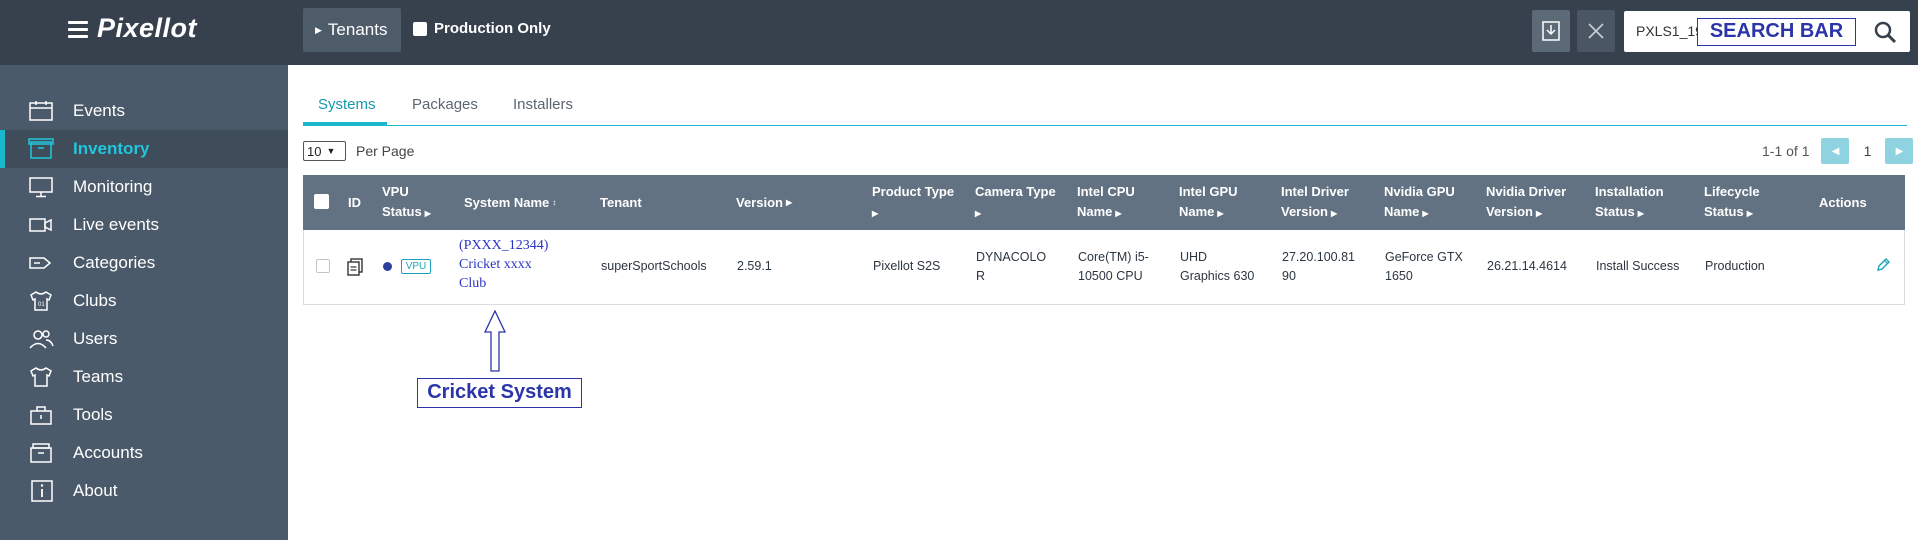 This screenshot has height=540, width=1918. What do you see at coordinates (108, 452) in the screenshot?
I see `sidebar-item-label: Accounts` at bounding box center [108, 452].